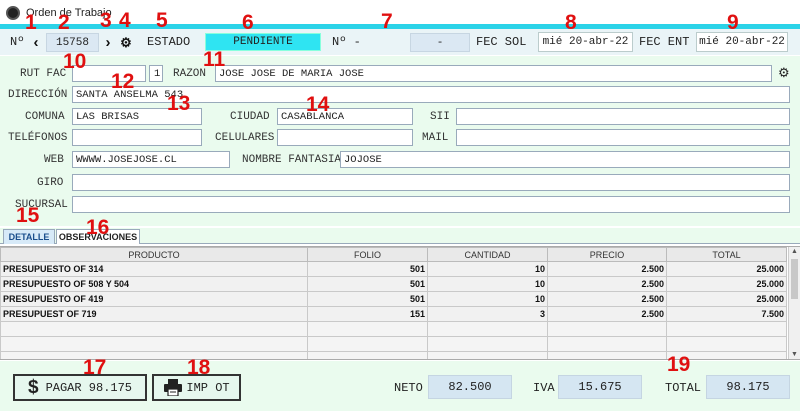  Describe the element at coordinates (726, 314) in the screenshot. I see `cell-total: 7.500` at that location.